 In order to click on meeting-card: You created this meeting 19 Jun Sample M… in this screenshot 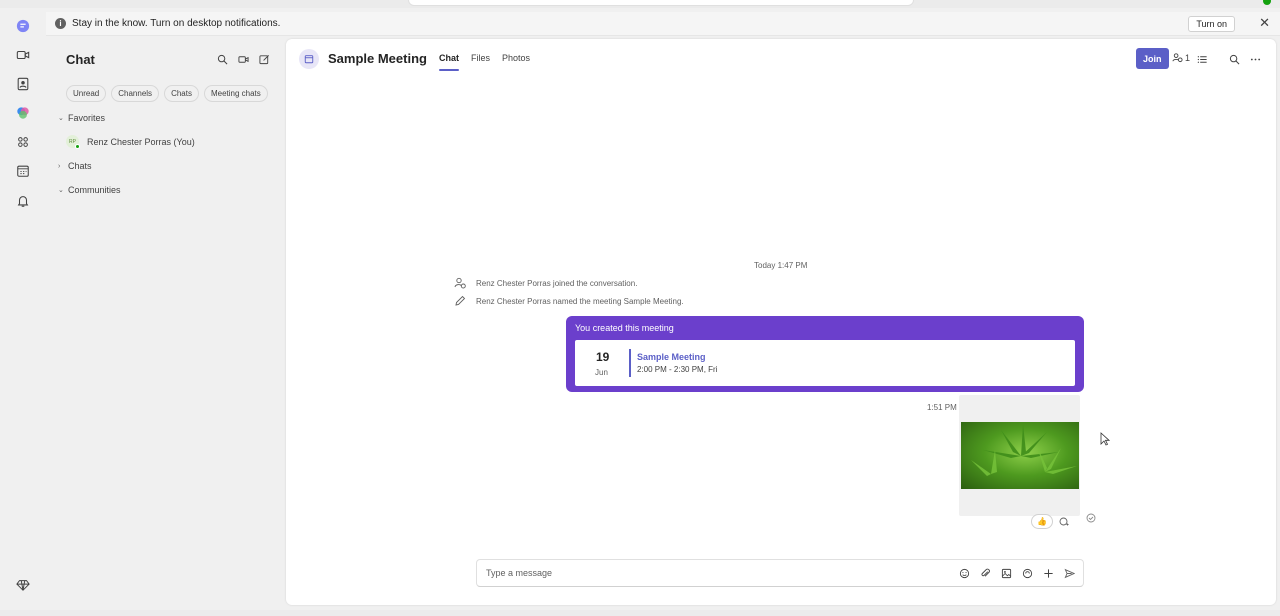, I will do `click(825, 354)`.